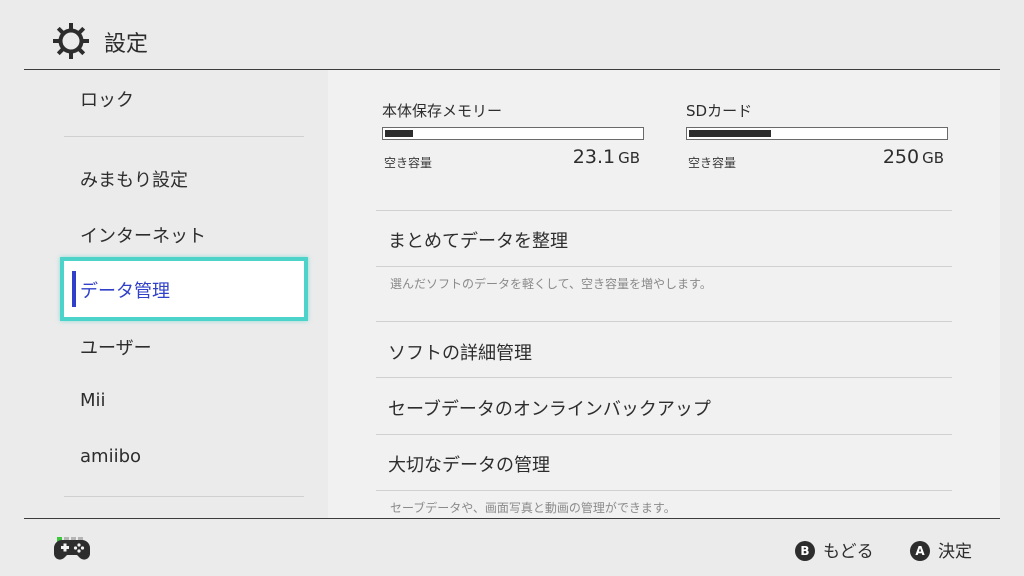 This screenshot has width=1024, height=576. I want to click on selection-indicator, so click(74, 289).